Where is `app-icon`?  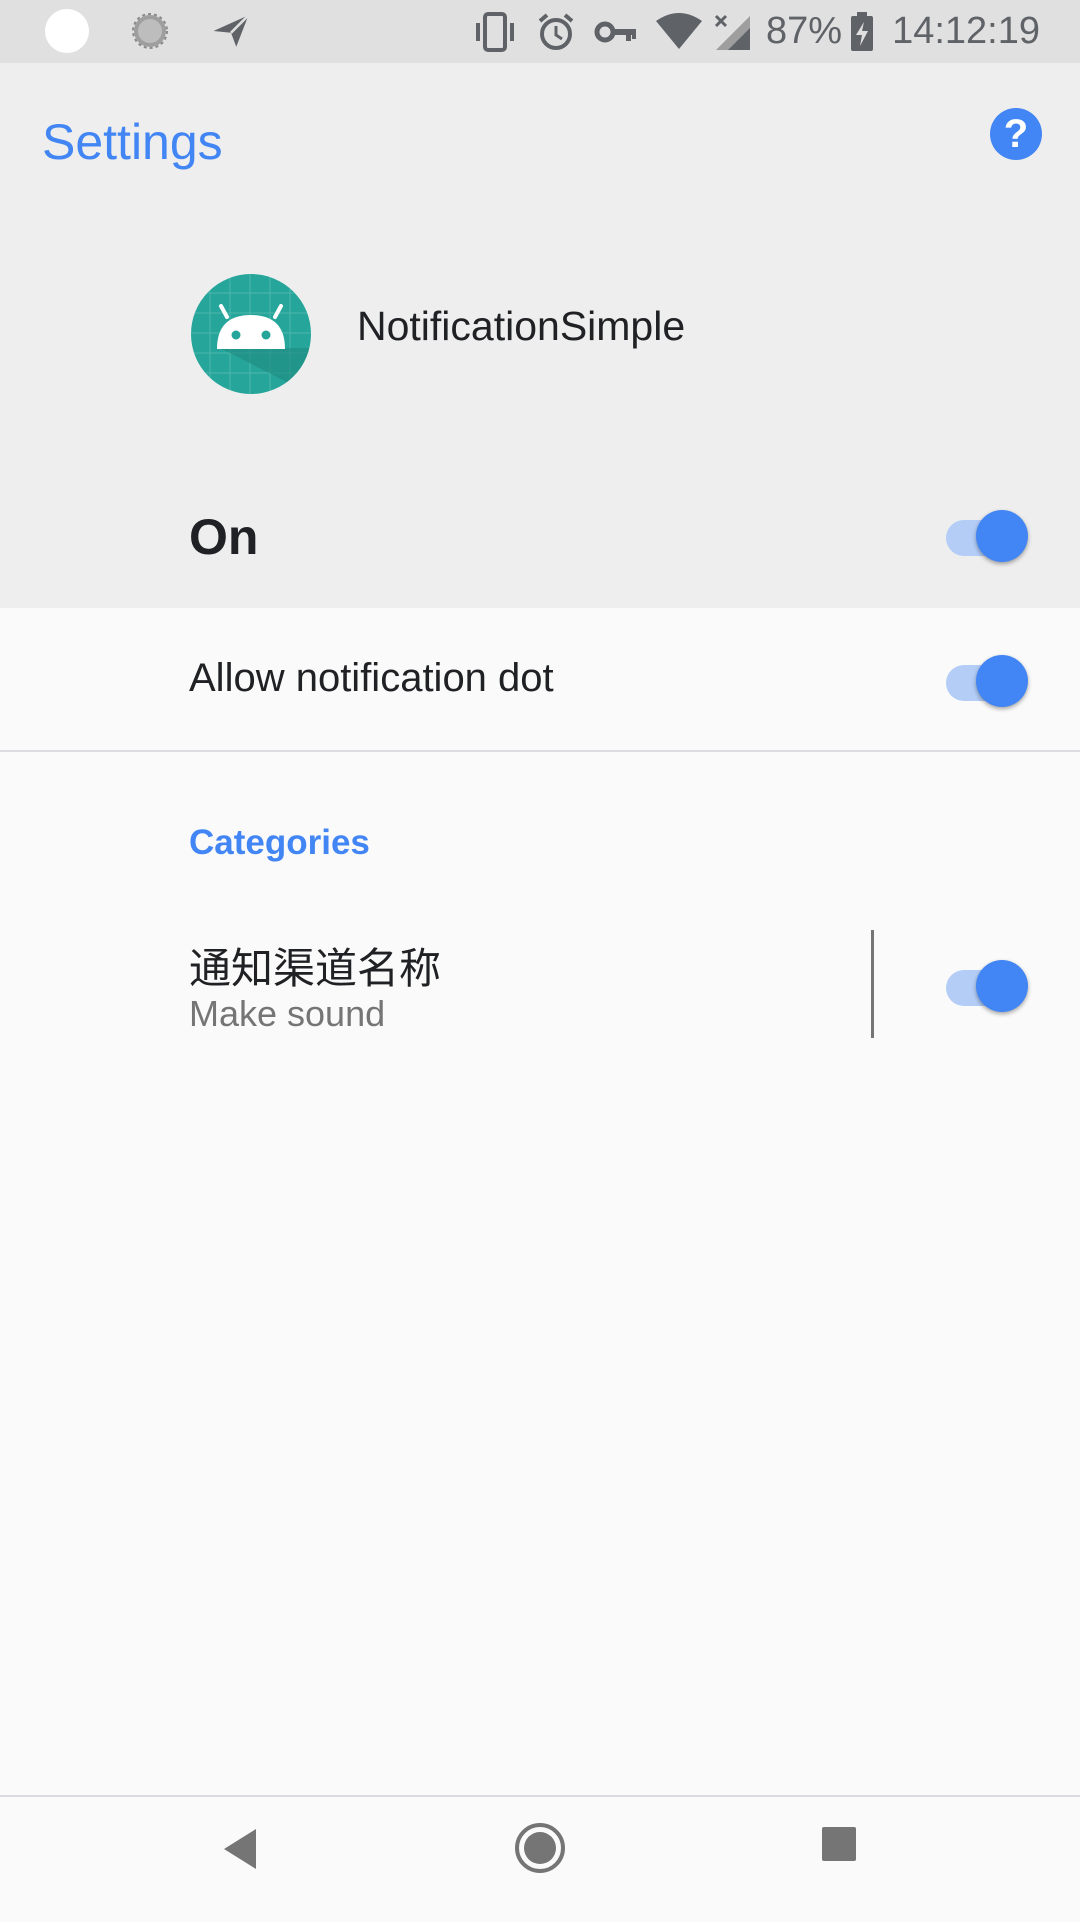
app-icon is located at coordinates (251, 334).